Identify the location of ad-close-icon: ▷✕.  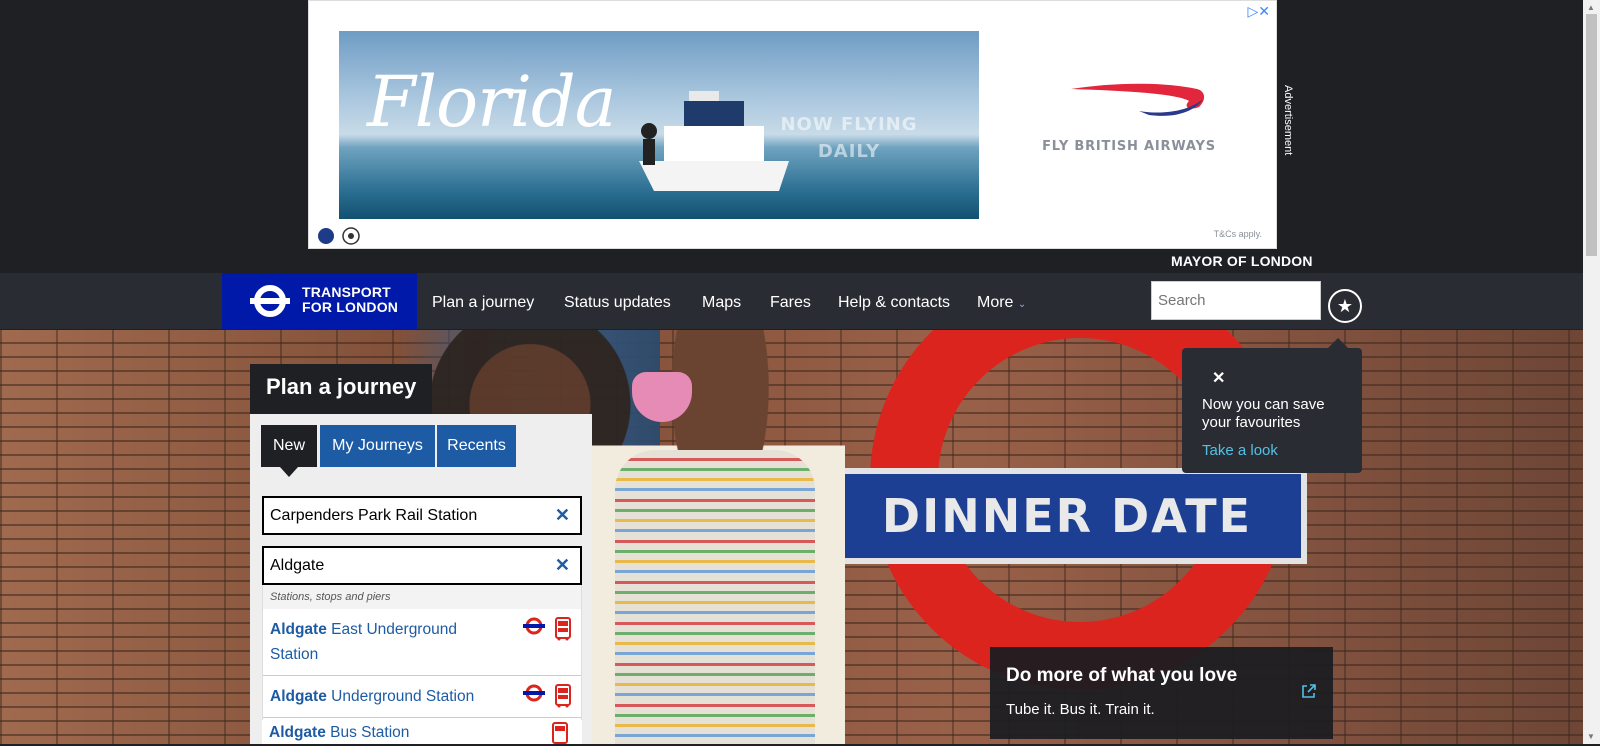
(1259, 11).